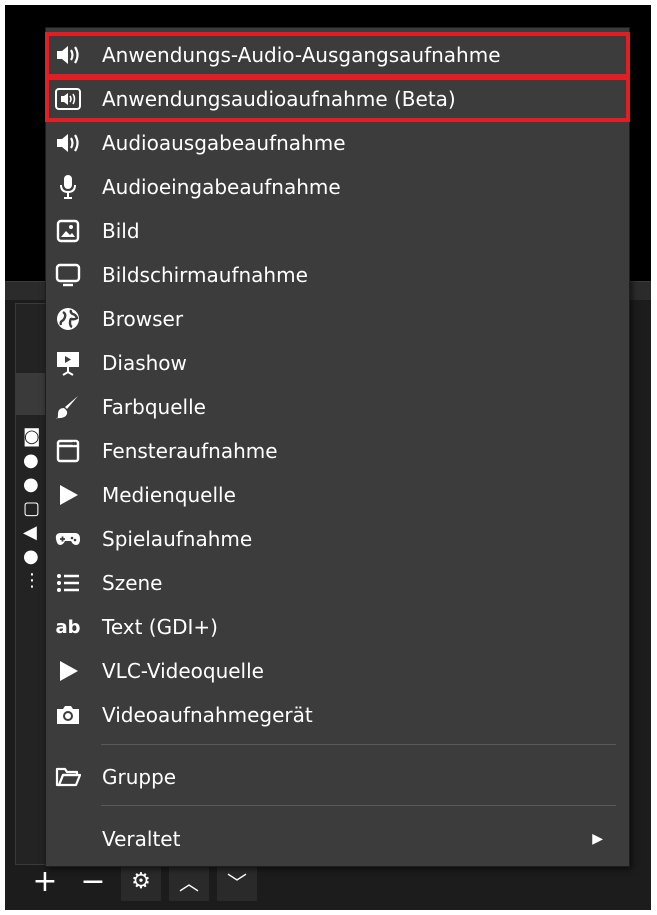 This screenshot has height=915, width=657. I want to click on remove-source-button: −, so click(93, 881).